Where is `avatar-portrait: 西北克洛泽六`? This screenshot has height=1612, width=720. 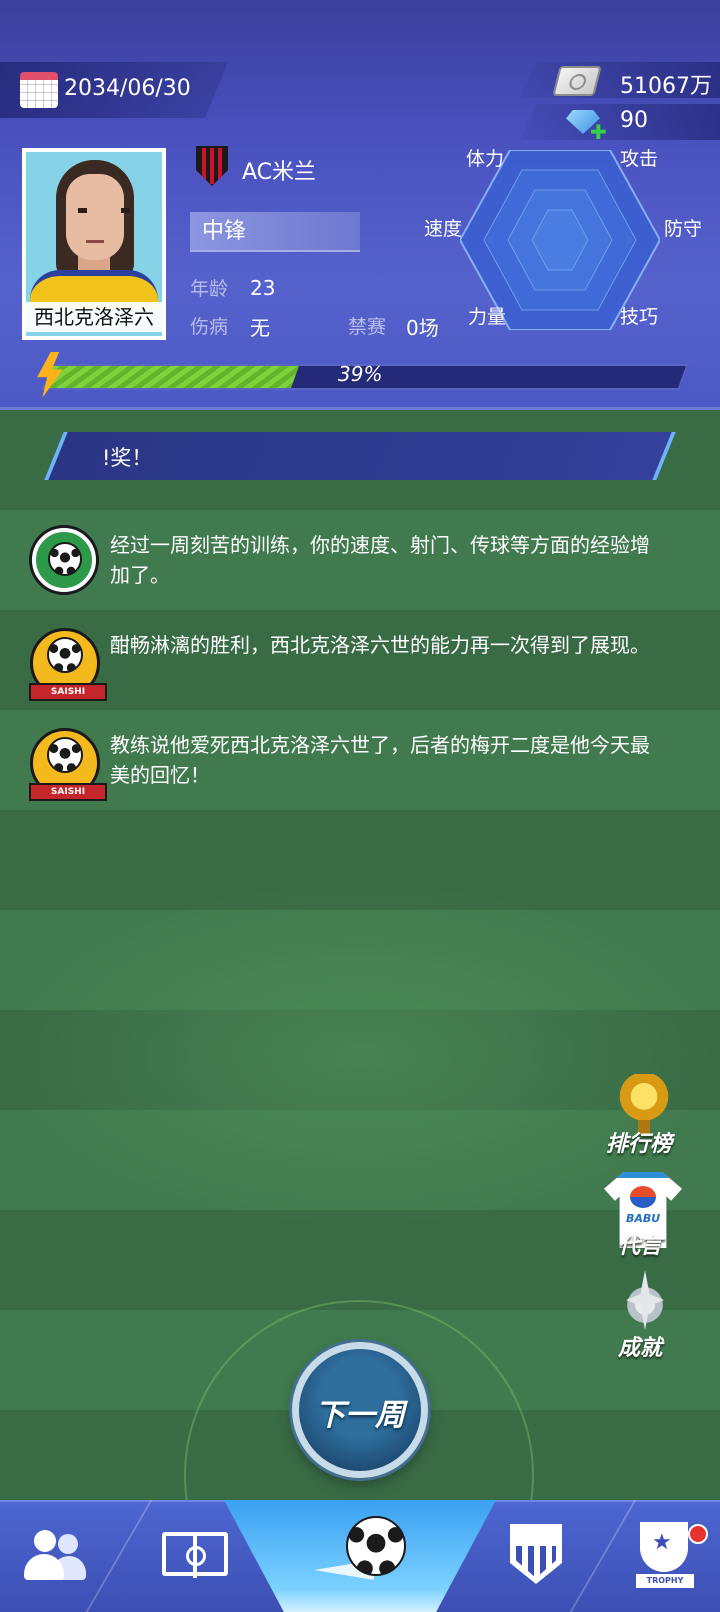 avatar-portrait: 西北克洛泽六 is located at coordinates (94, 244).